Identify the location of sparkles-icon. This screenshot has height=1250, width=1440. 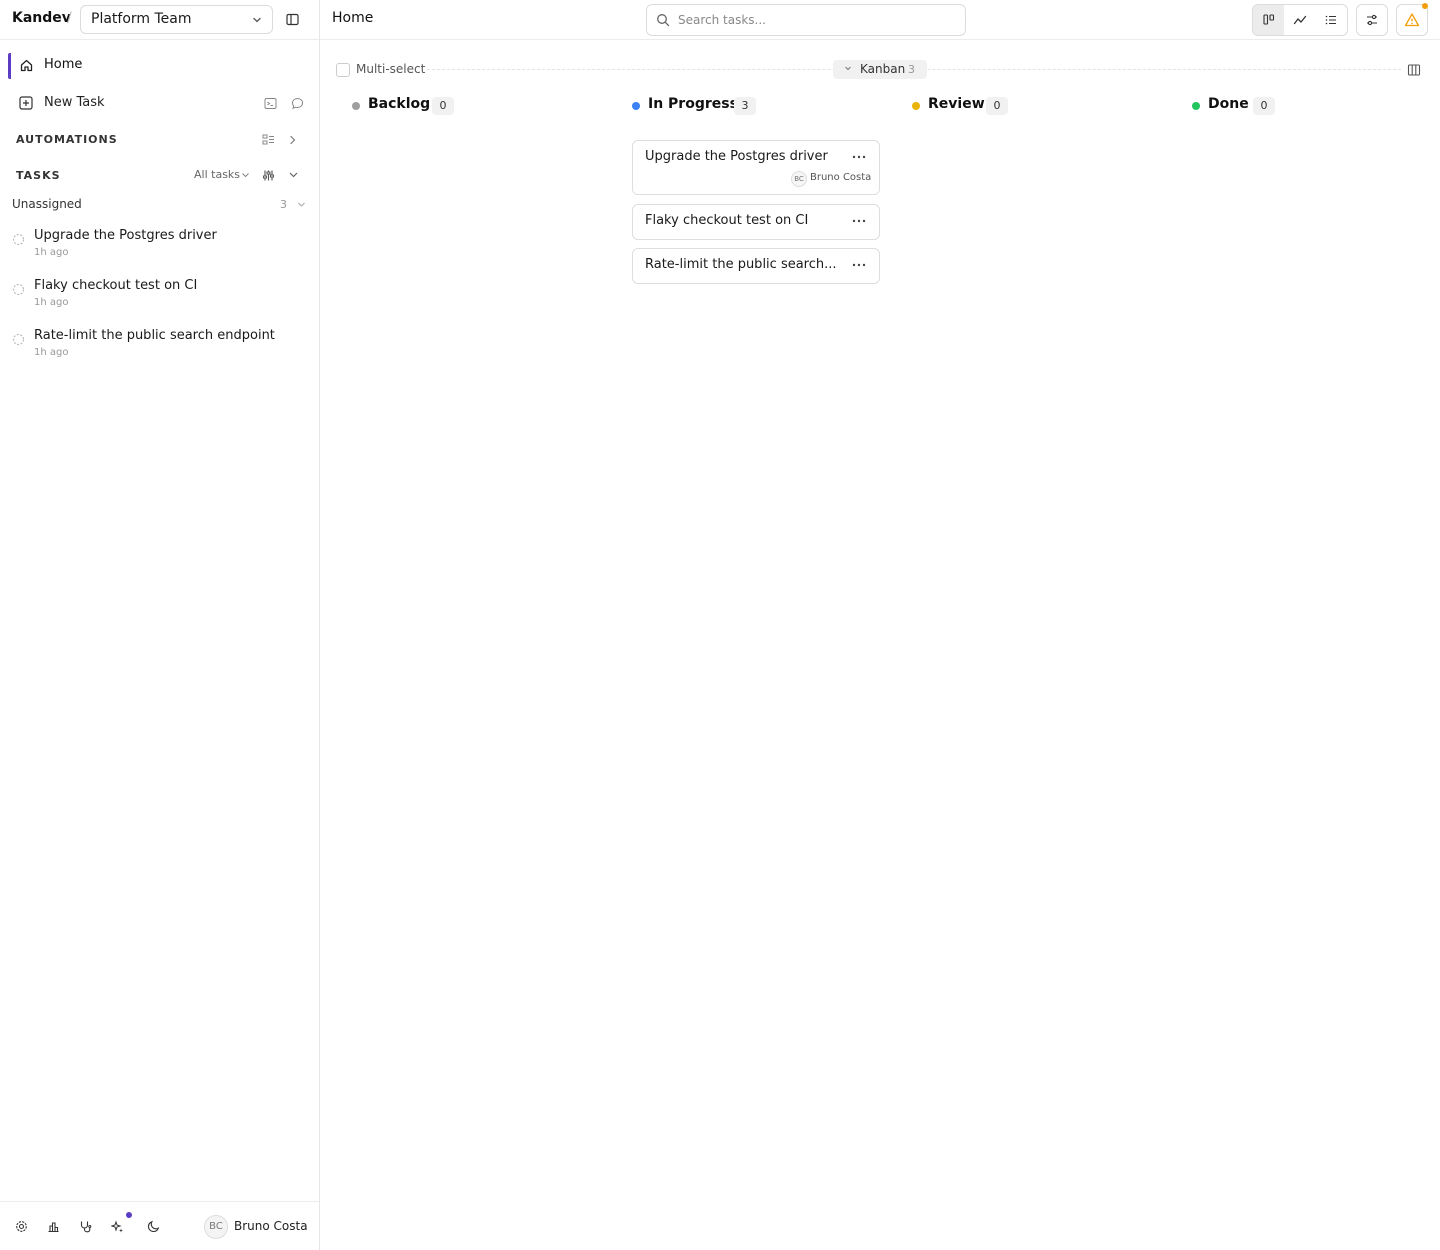
(117, 1226).